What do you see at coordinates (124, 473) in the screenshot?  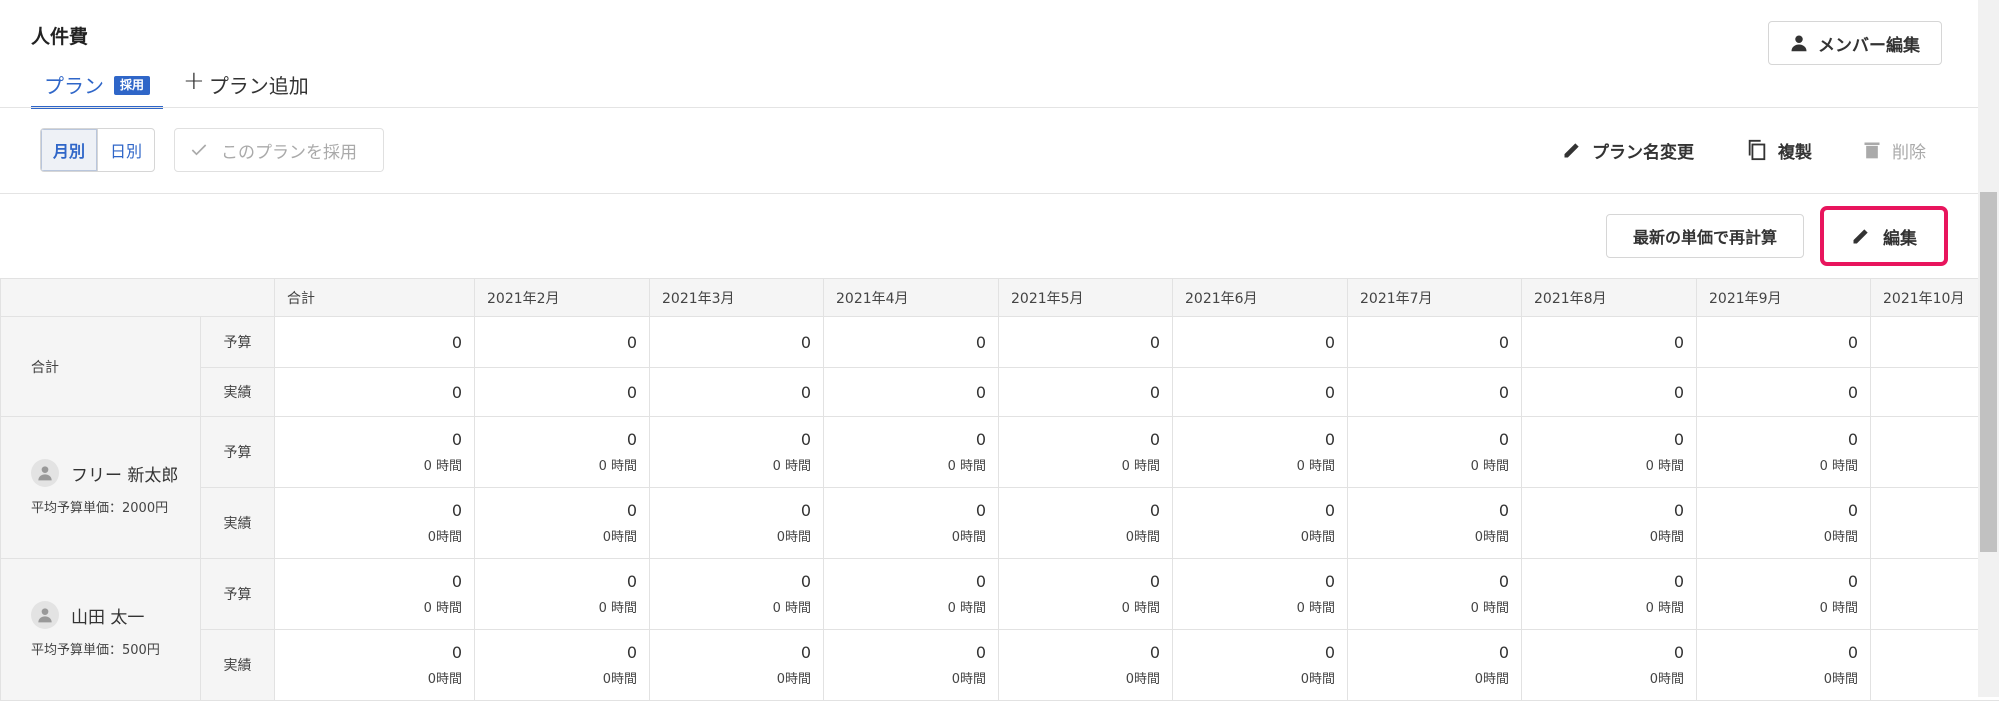 I see `member-name: フリー 新太郎` at bounding box center [124, 473].